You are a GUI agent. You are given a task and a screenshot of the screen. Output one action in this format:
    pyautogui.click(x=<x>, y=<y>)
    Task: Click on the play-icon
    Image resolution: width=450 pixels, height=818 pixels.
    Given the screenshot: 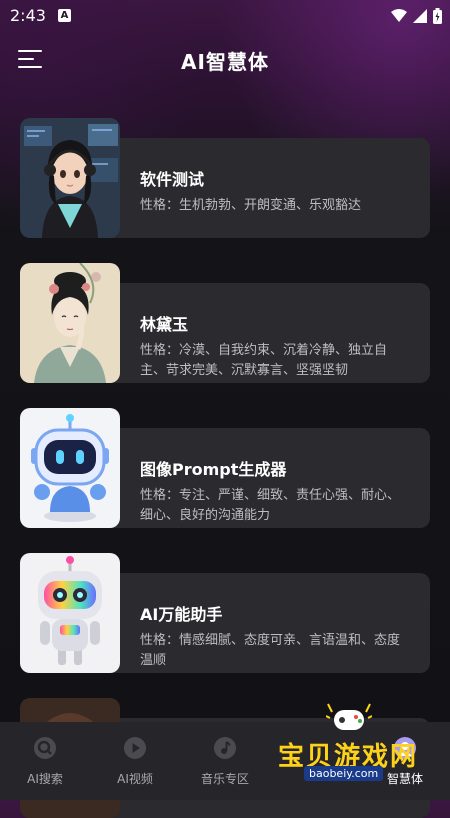 What is the action you would take?
    pyautogui.click(x=135, y=748)
    